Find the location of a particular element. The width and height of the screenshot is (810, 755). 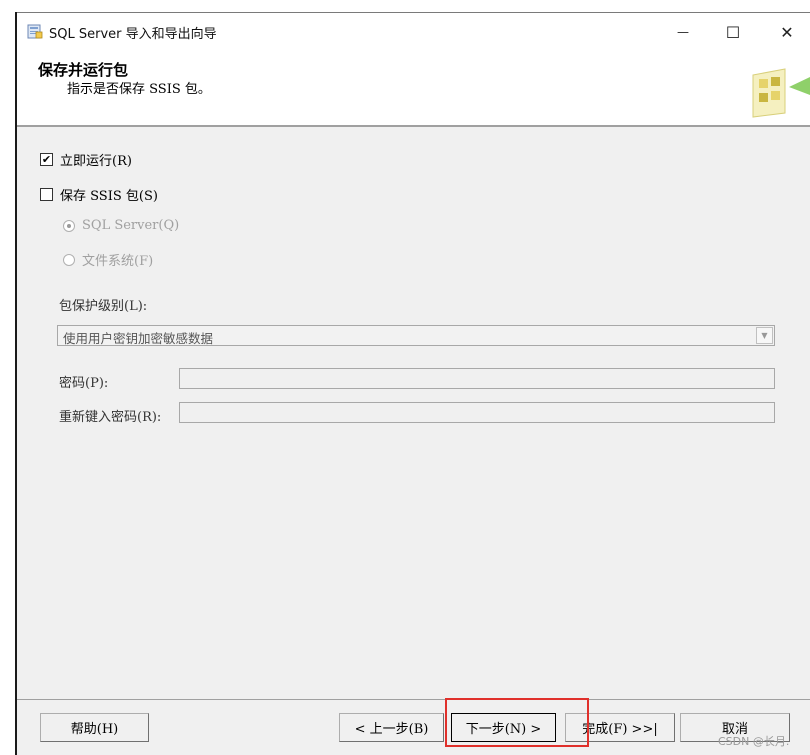

chevron-down-icon: ▼ is located at coordinates (764, 335).